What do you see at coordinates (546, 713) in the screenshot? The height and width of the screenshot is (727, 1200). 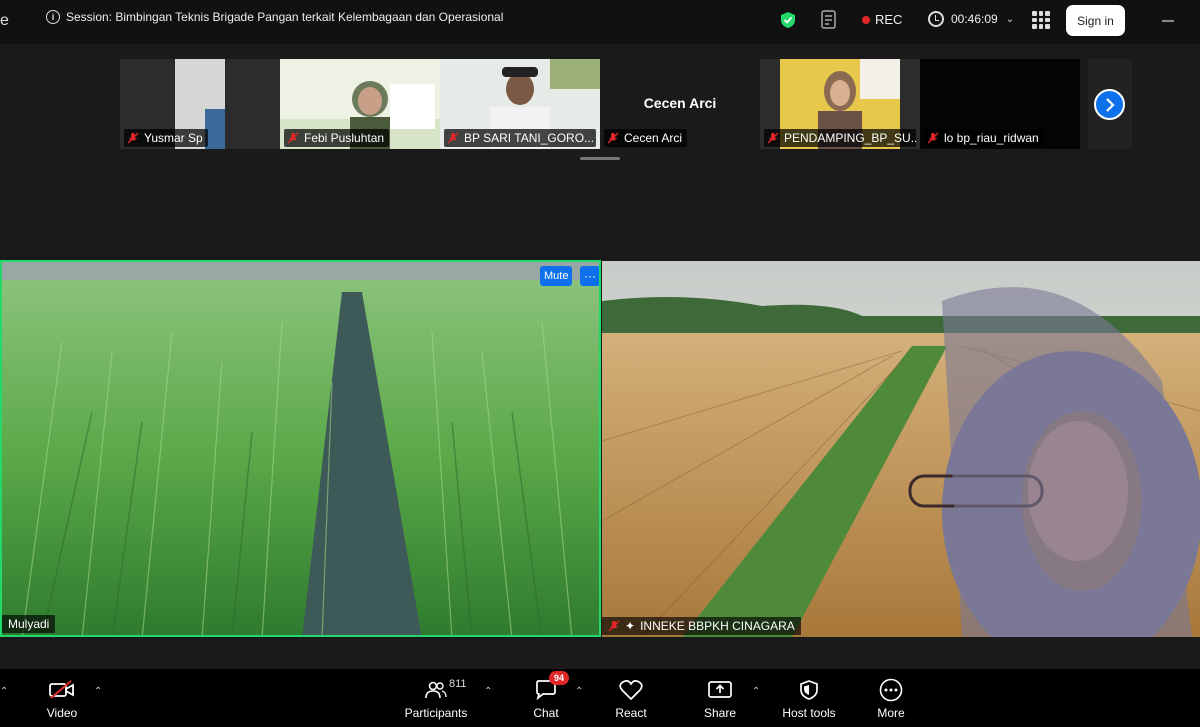 I see `chat-label: Chat` at bounding box center [546, 713].